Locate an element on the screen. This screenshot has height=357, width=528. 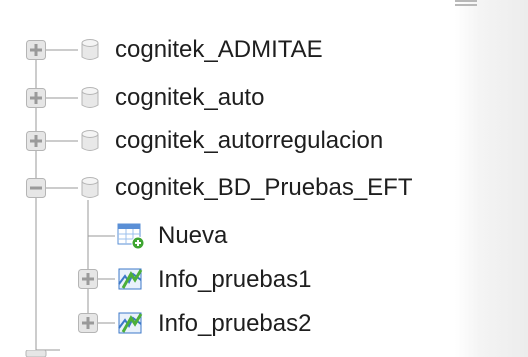
expand-toggle-info-pruebas2 is located at coordinates (88, 323).